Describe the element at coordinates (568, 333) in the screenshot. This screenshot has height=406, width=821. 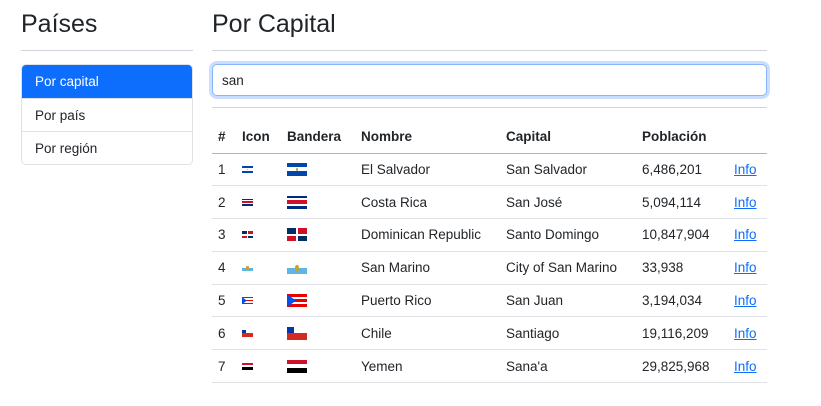
I see `row-capital: Santiago` at that location.